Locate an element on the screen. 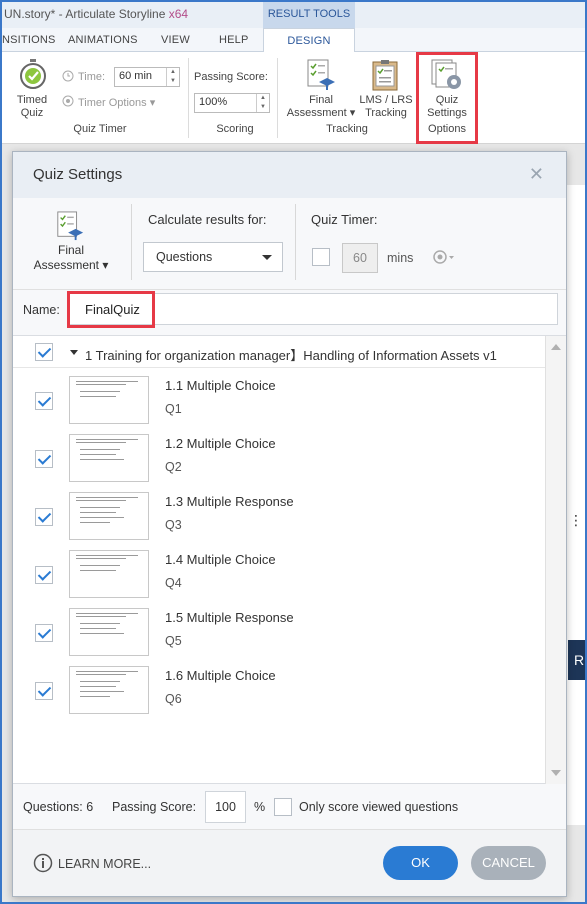 The image size is (587, 904). question-row: 1.1 Multiple Choice Q1 is located at coordinates (279, 401).